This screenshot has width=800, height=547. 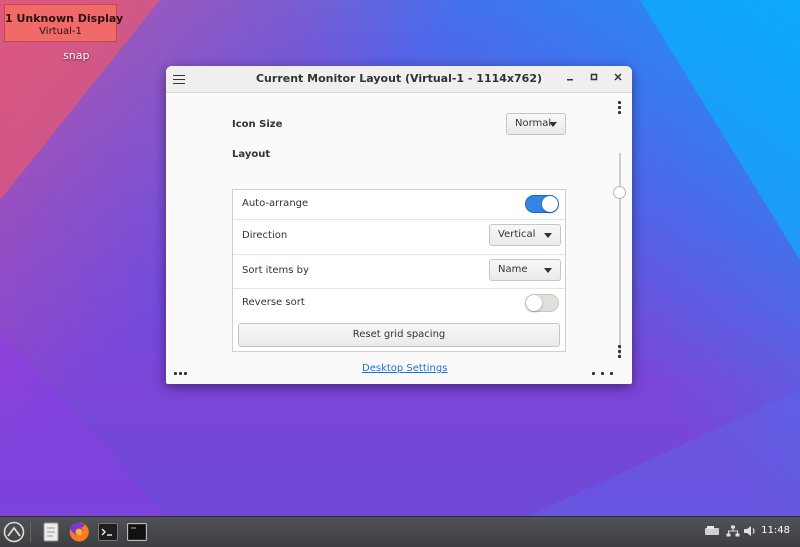 I want to click on maximize-icon, so click(x=594, y=79).